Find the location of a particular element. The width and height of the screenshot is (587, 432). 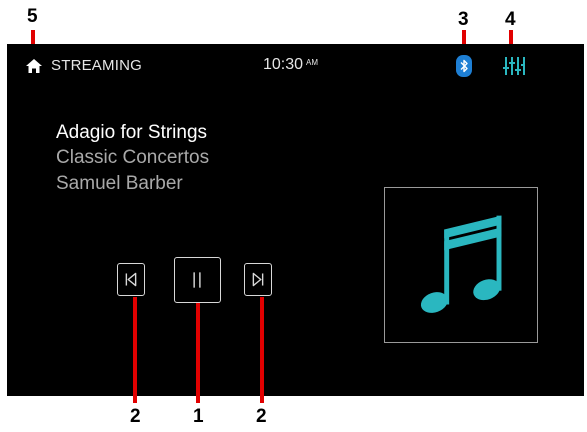

pause-button is located at coordinates (197, 280).